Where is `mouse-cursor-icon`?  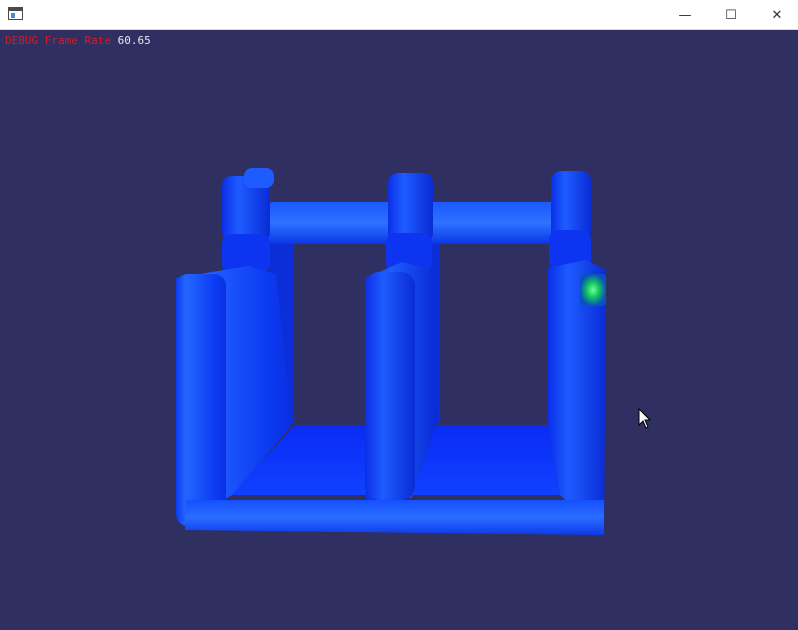 mouse-cursor-icon is located at coordinates (645, 418).